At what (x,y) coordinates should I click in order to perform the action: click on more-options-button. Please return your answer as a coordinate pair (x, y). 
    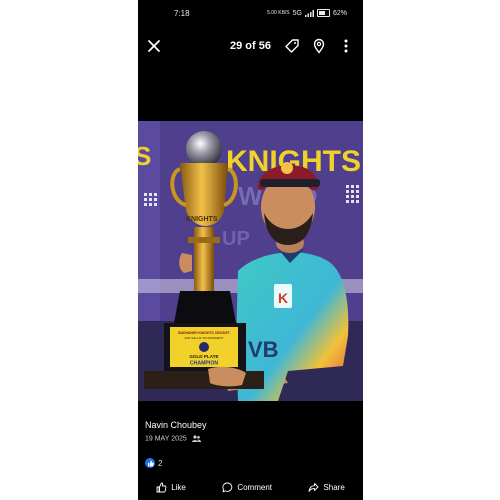
    Looking at the image, I should click on (346, 46).